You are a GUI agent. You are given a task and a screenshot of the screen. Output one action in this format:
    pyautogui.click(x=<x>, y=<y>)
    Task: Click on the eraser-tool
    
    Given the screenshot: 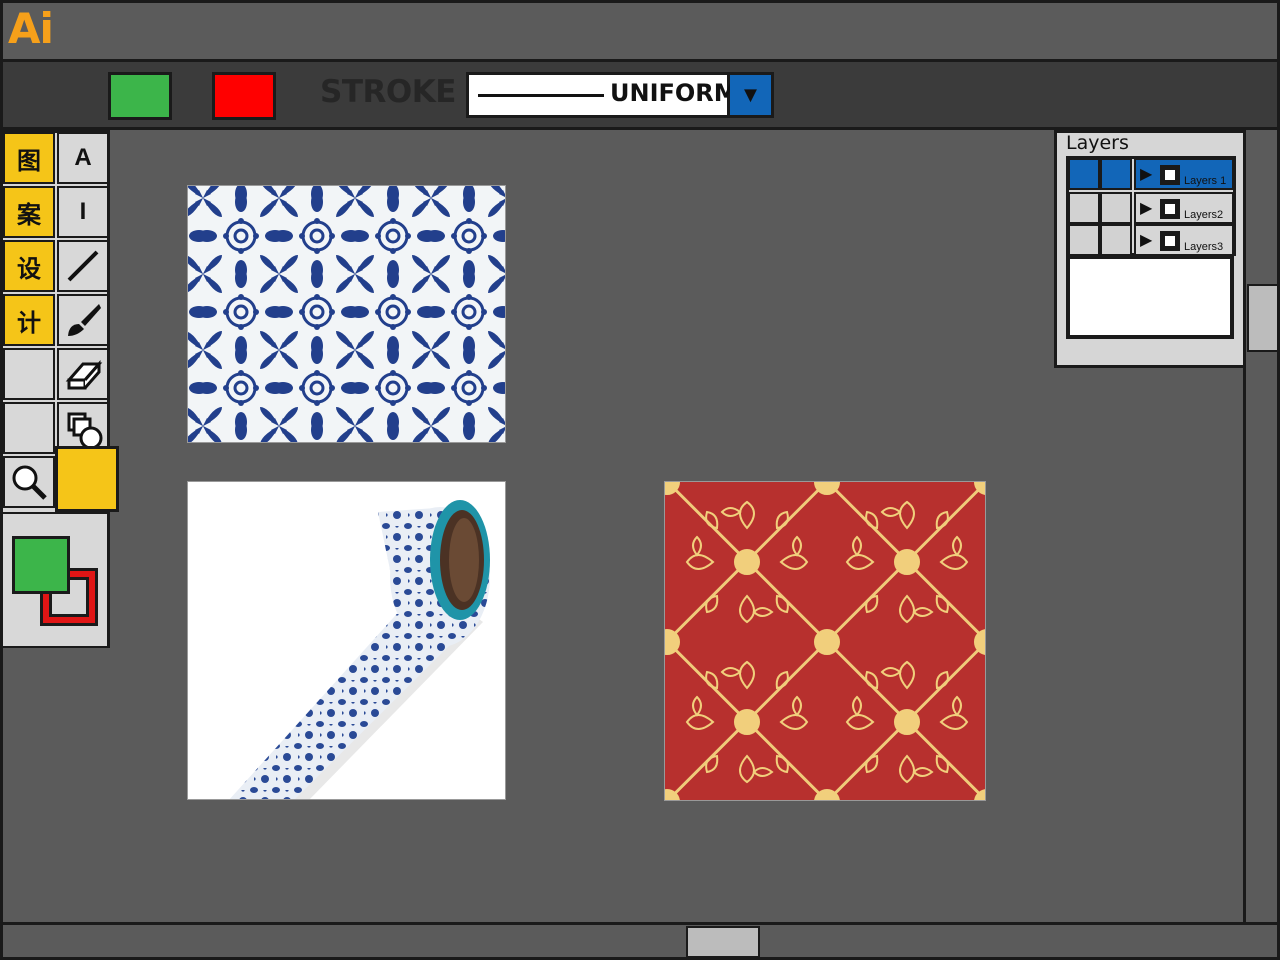 What is the action you would take?
    pyautogui.click(x=83, y=374)
    